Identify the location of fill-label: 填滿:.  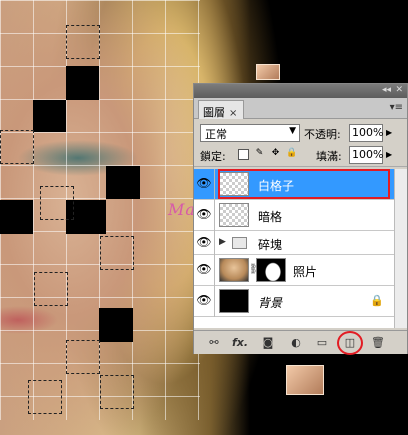
(329, 156).